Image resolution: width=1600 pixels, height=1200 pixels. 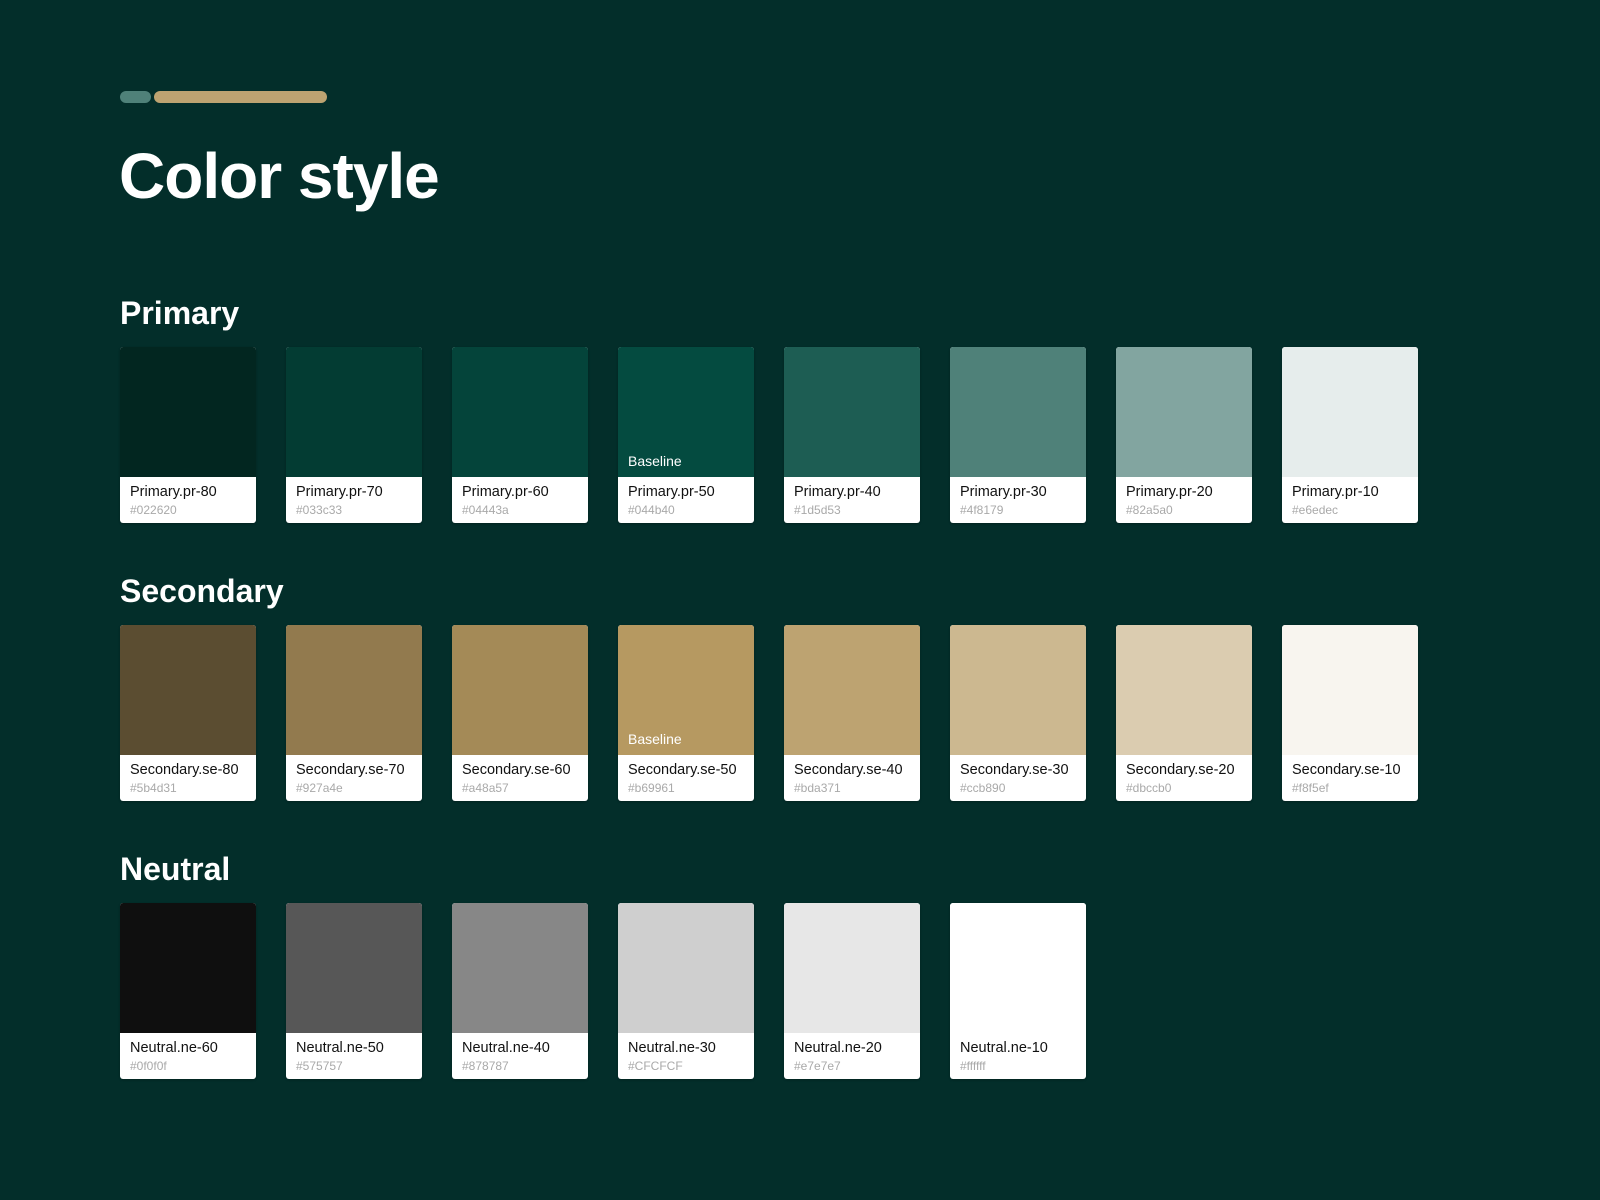 I want to click on color-swatch-card: Neutral.ne-60 #0f0f0f, so click(x=188, y=991).